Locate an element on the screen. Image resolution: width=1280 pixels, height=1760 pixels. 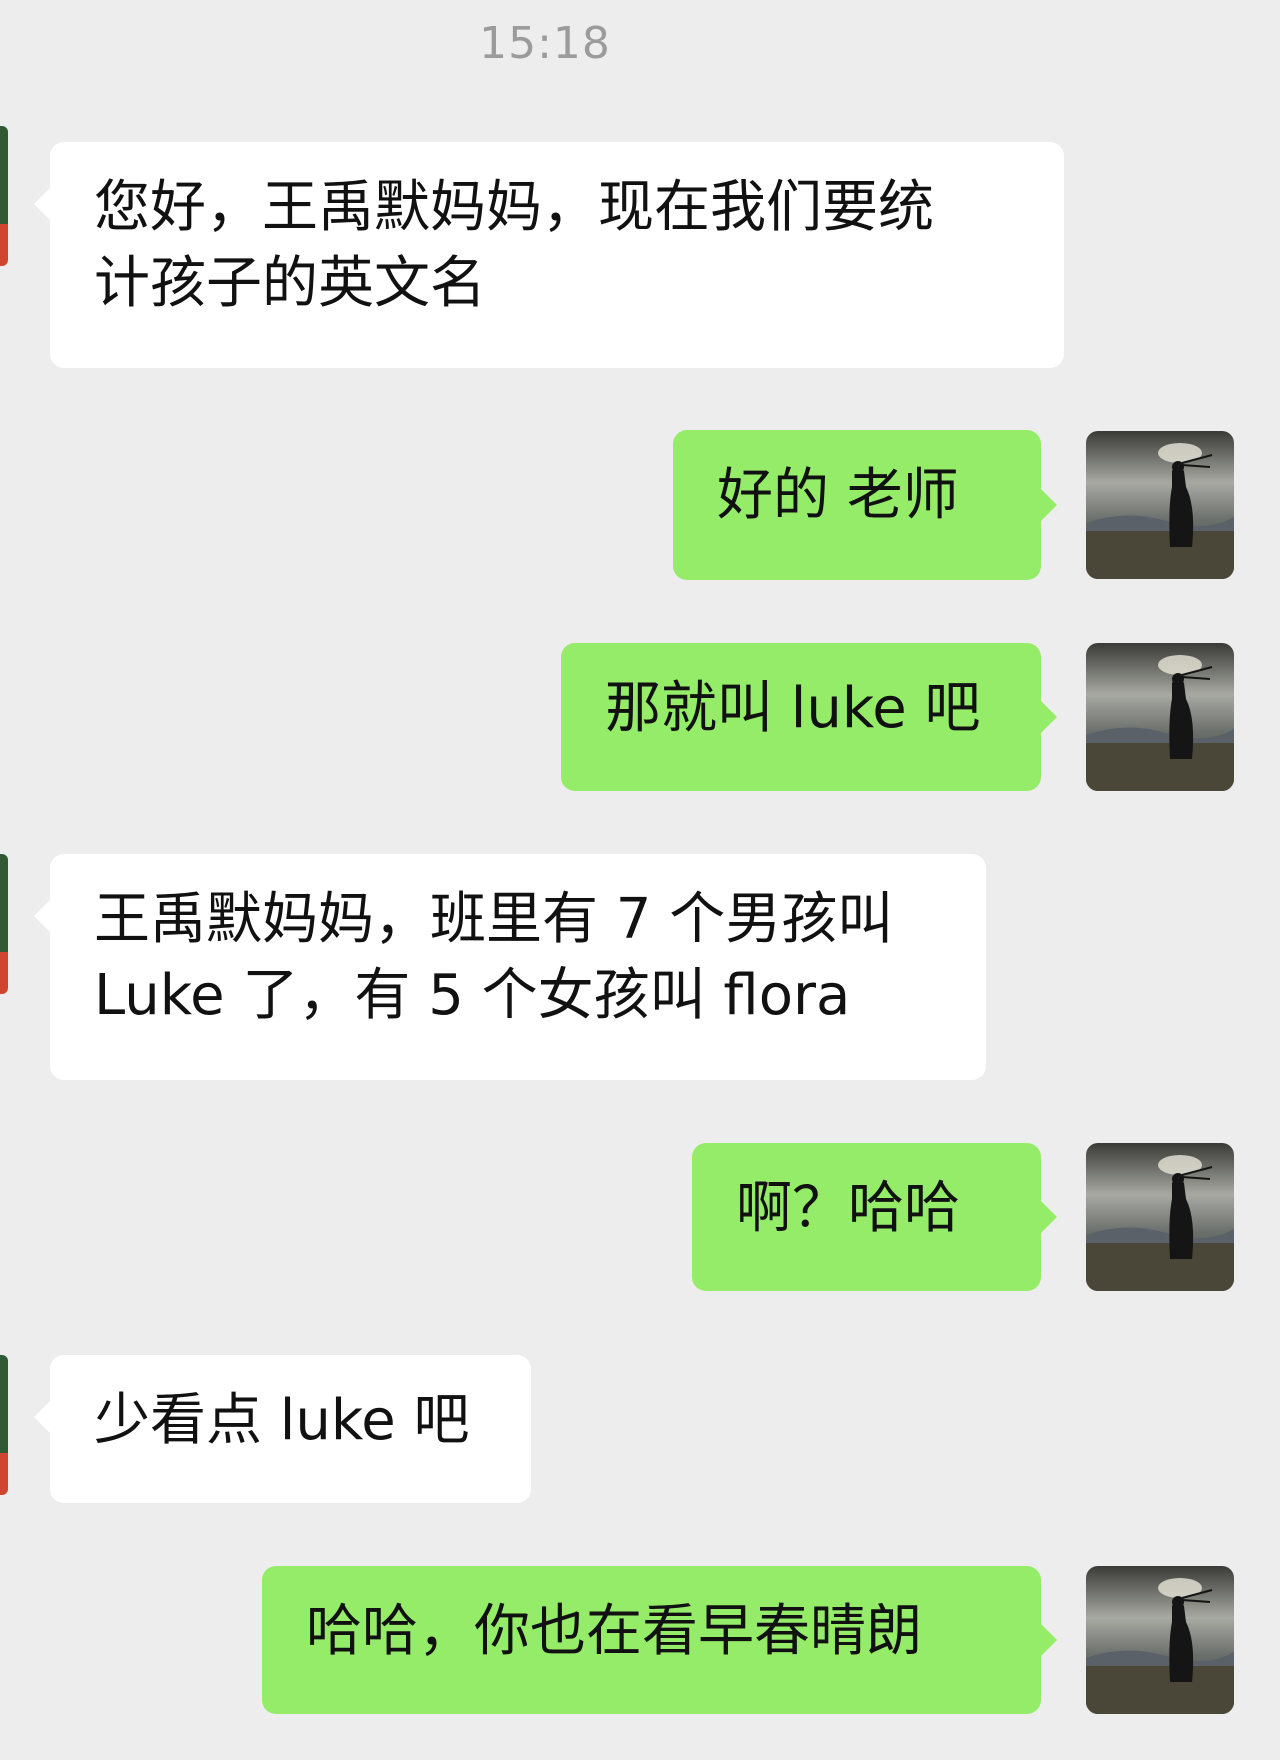
outgoing-message-bubble: 好的 老师 is located at coordinates (865, 505).